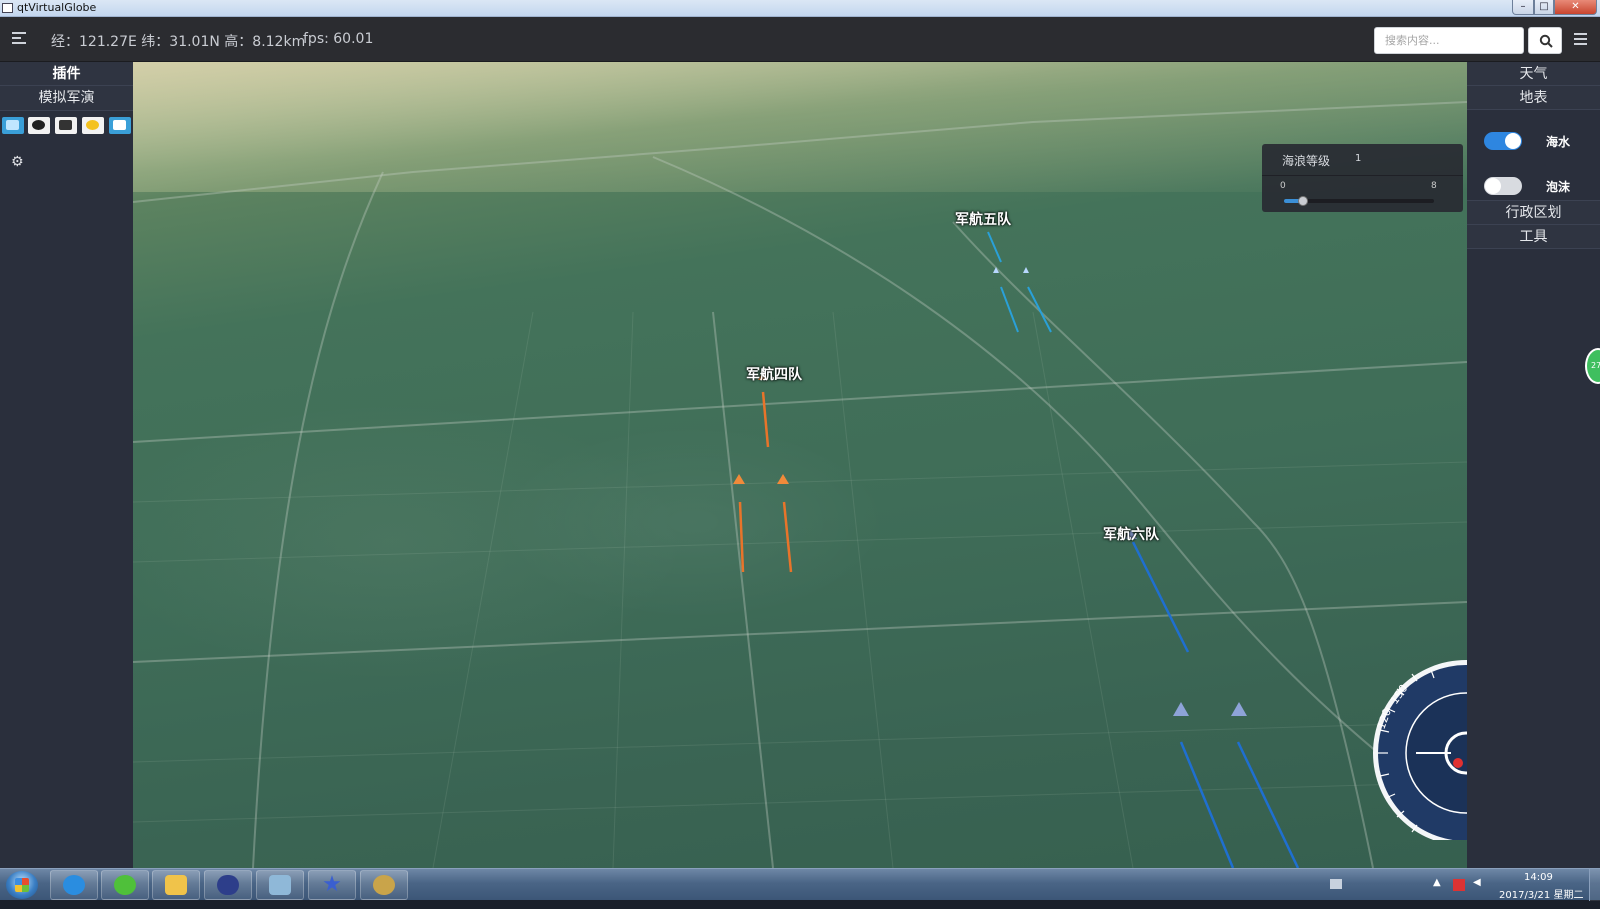  I want to click on settings-gear-icon: ⚙, so click(17, 162).